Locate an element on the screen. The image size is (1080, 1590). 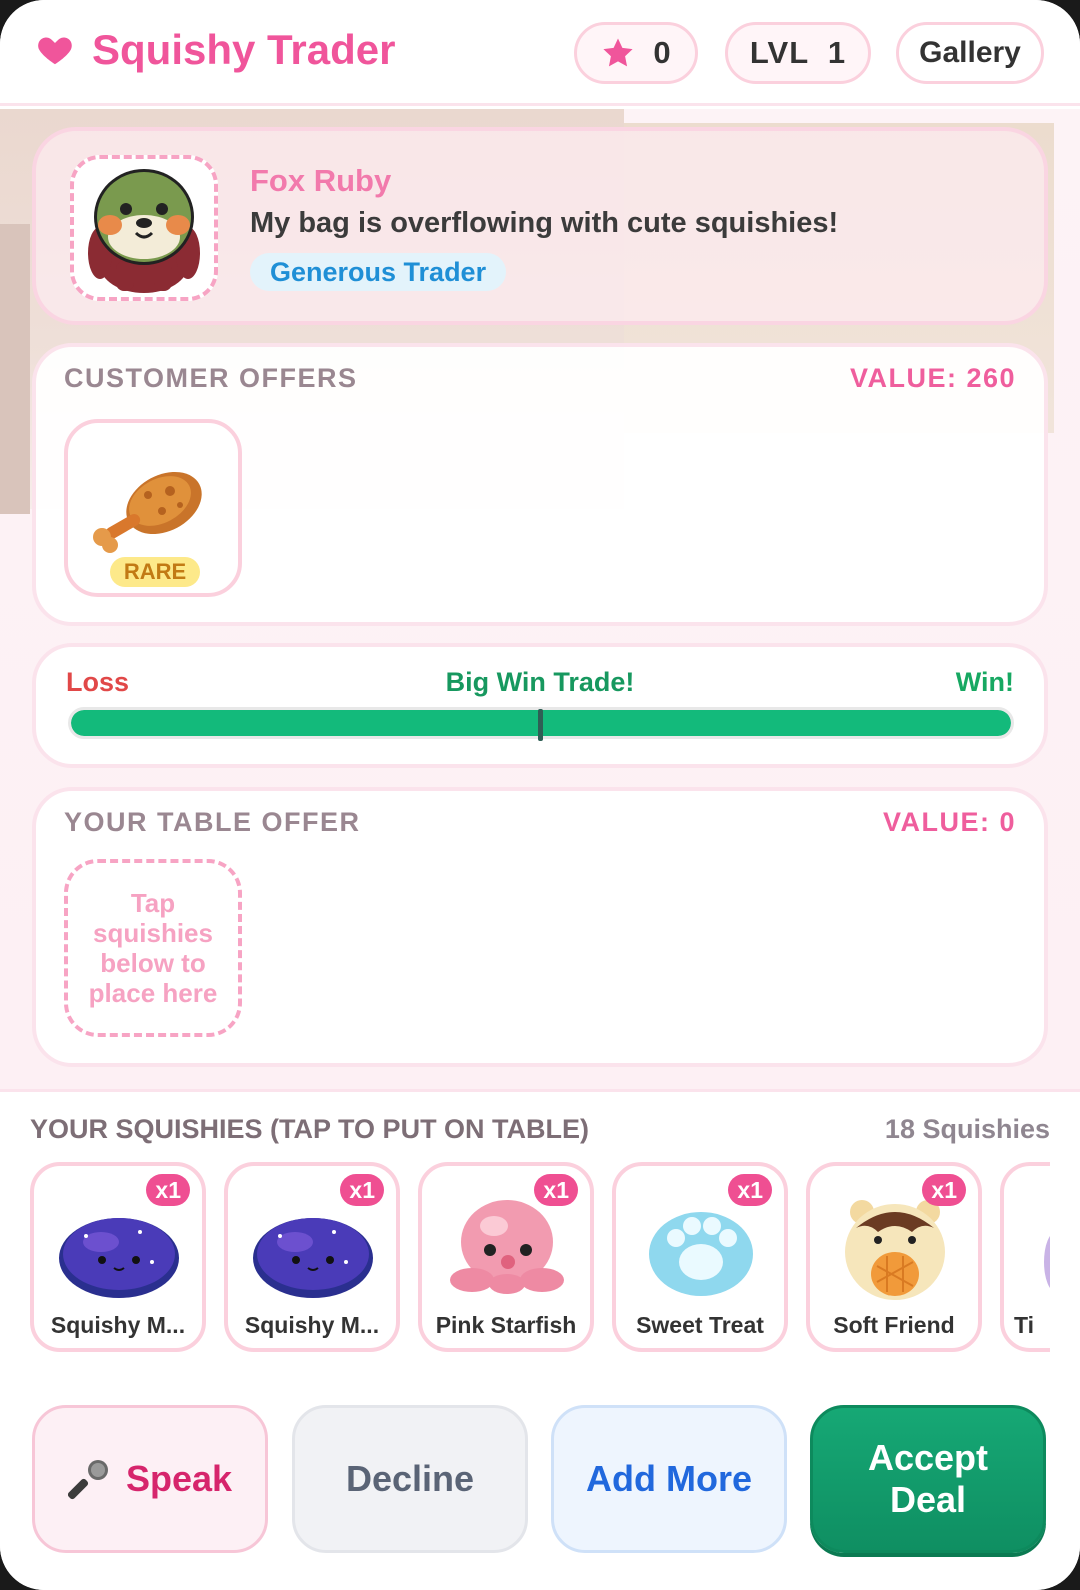
paw-icon is located at coordinates (701, 1254).